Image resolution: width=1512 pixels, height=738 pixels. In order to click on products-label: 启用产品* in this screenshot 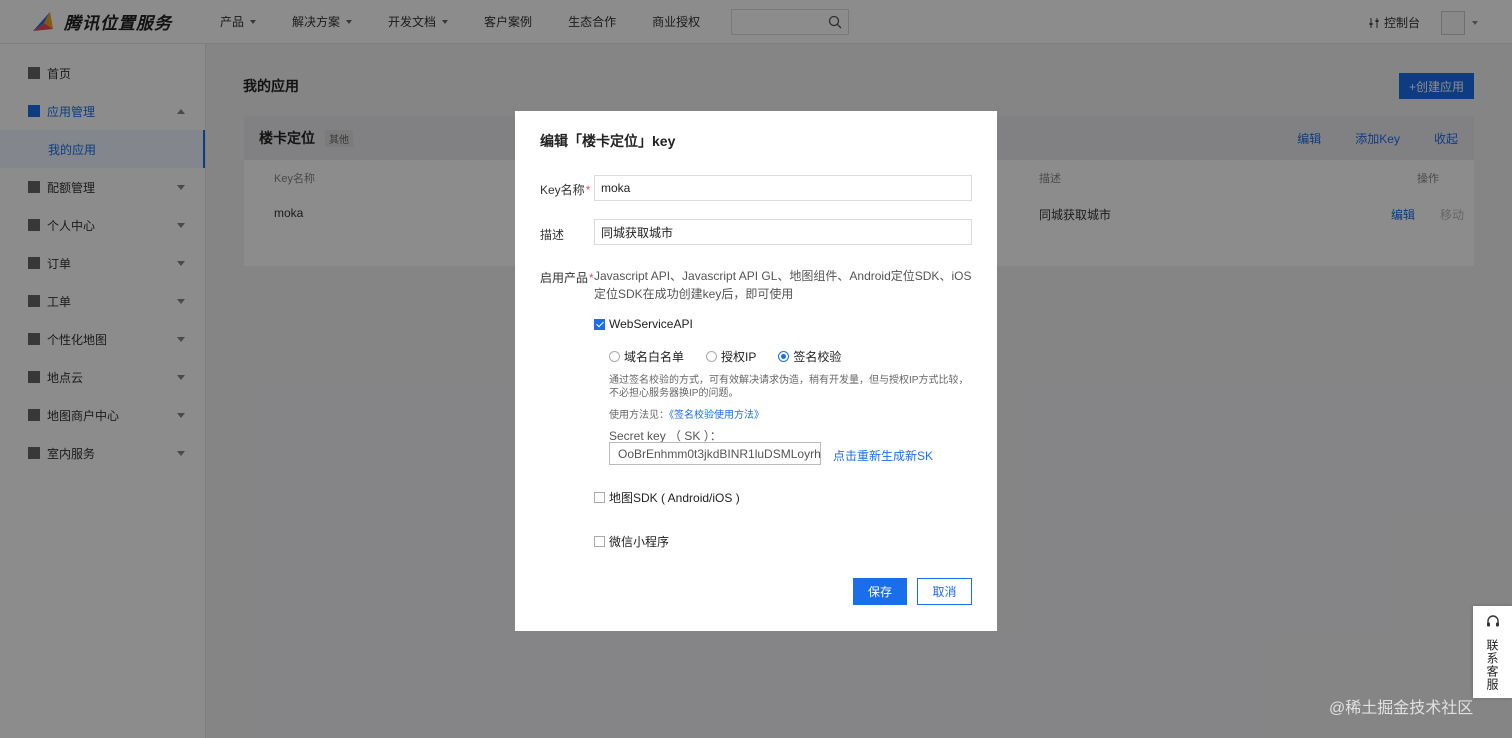, I will do `click(567, 277)`.